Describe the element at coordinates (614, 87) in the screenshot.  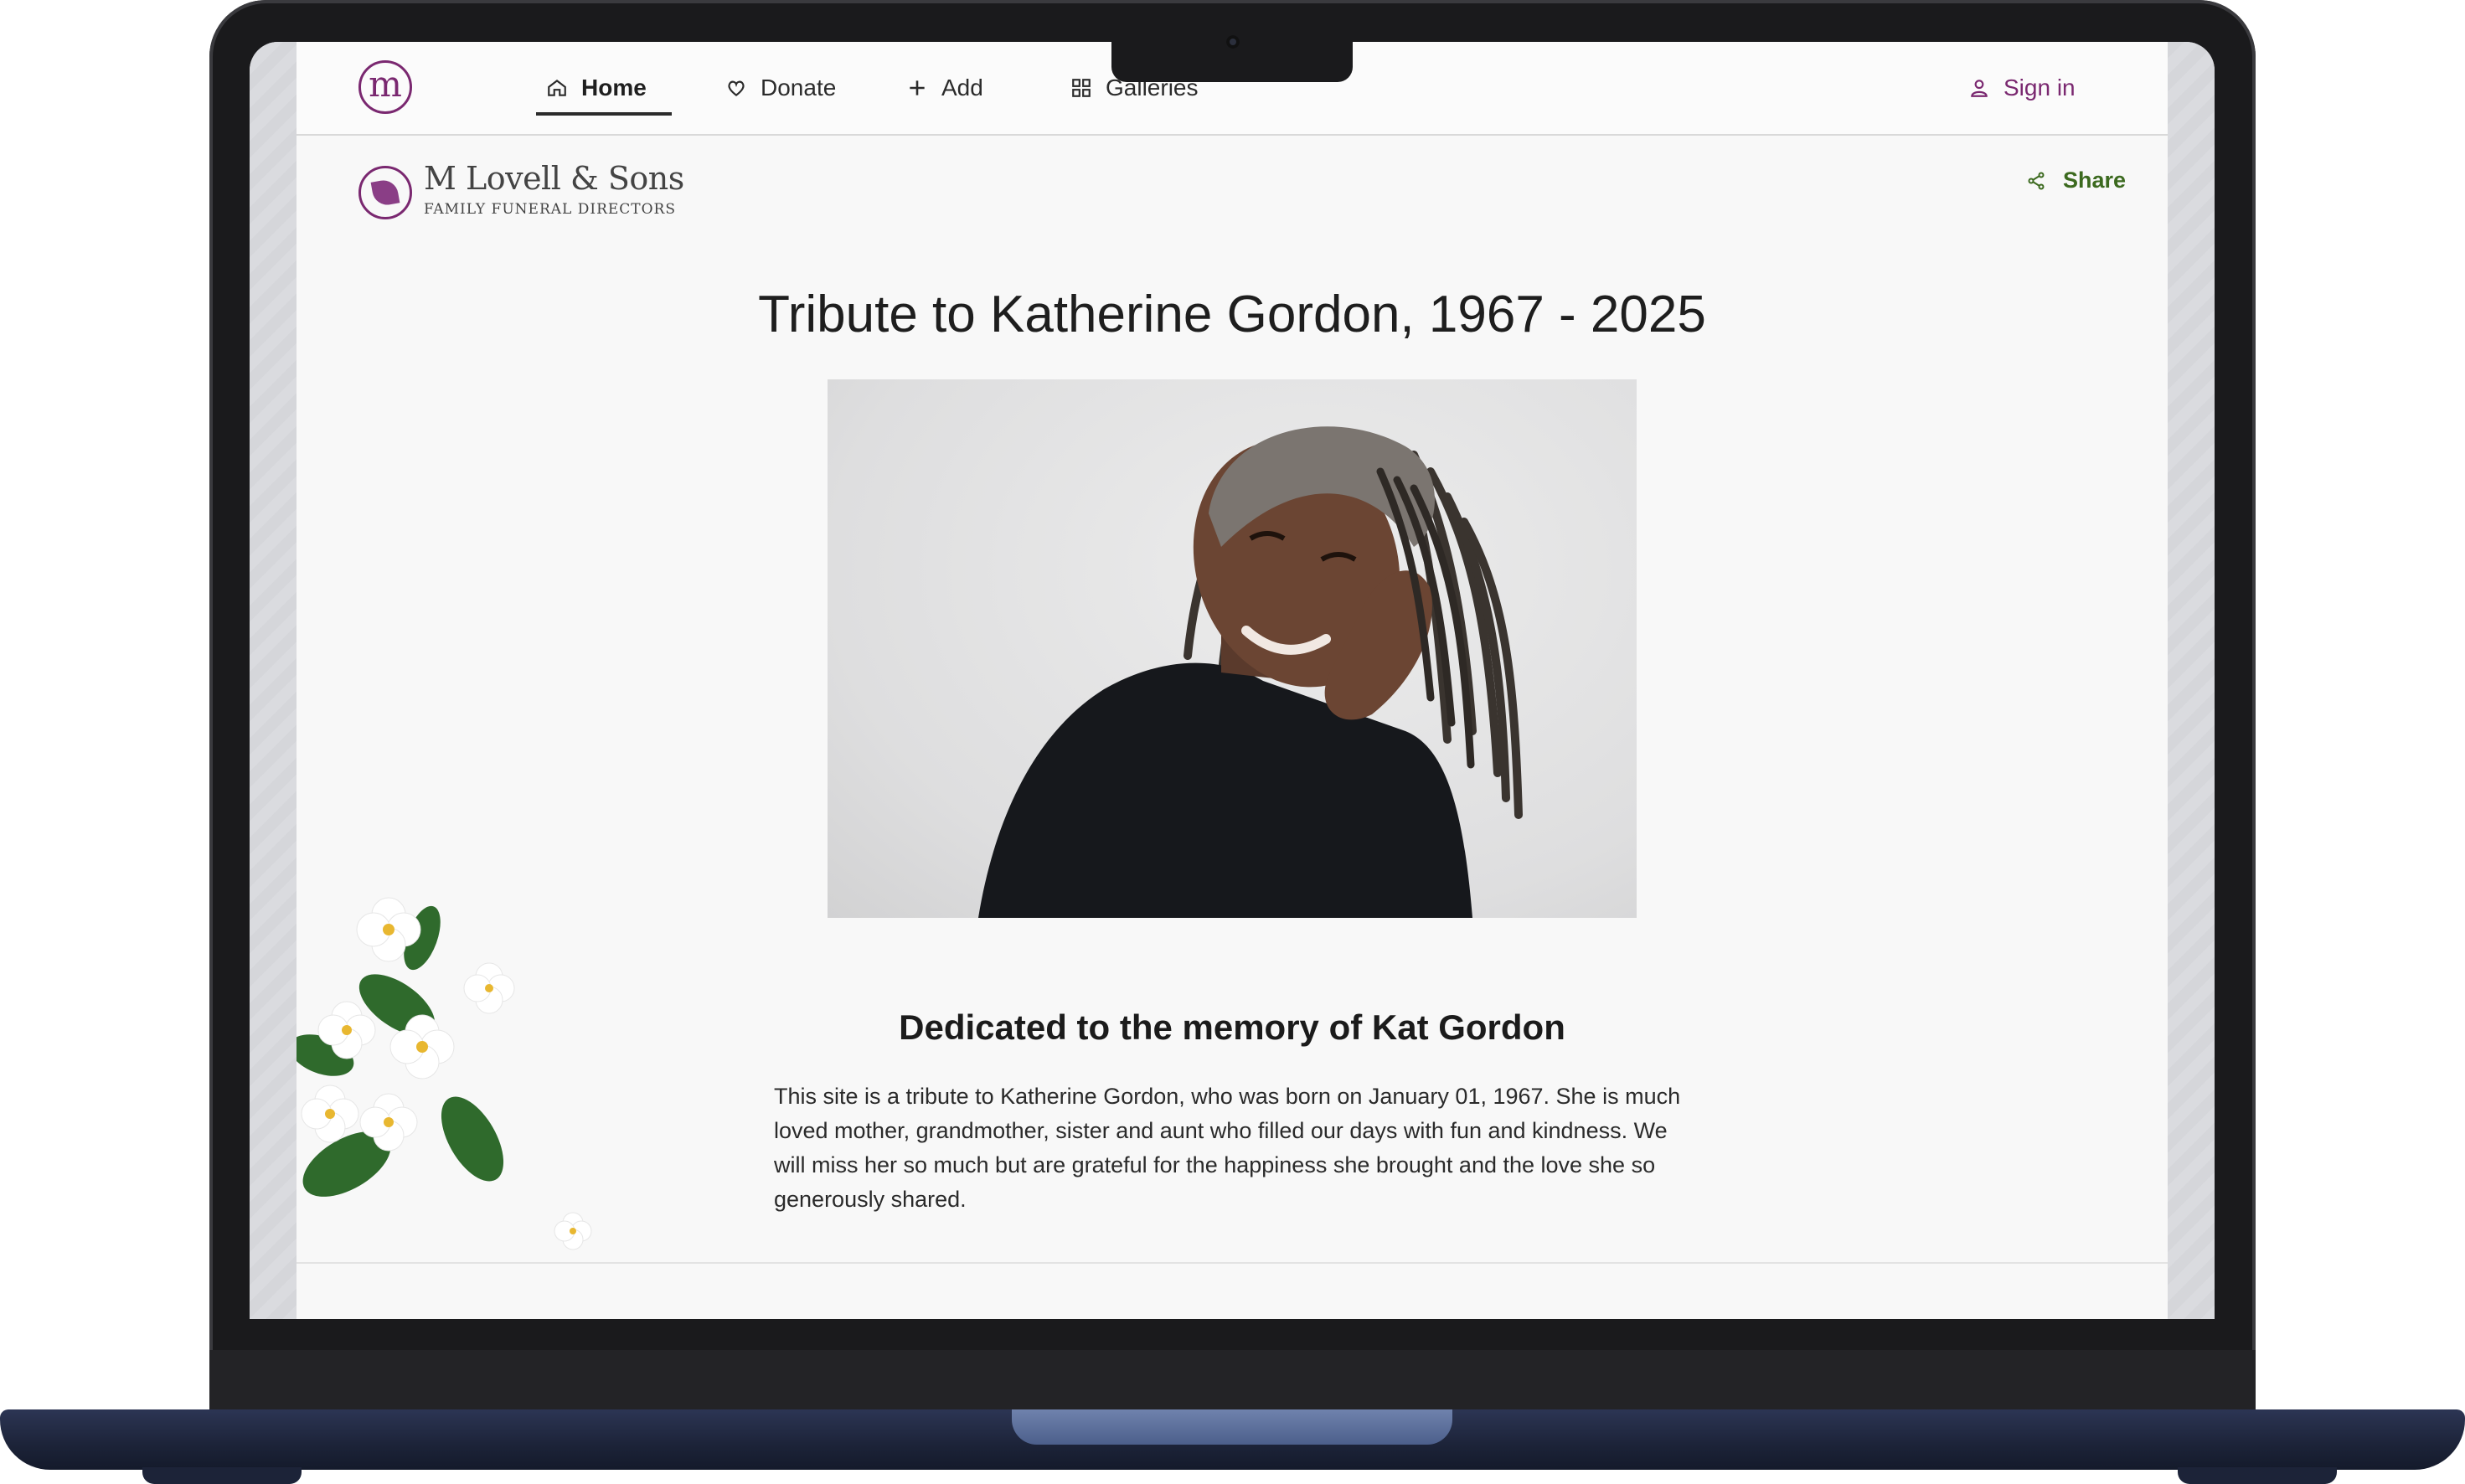
I see `nav-item-label: Home` at that location.